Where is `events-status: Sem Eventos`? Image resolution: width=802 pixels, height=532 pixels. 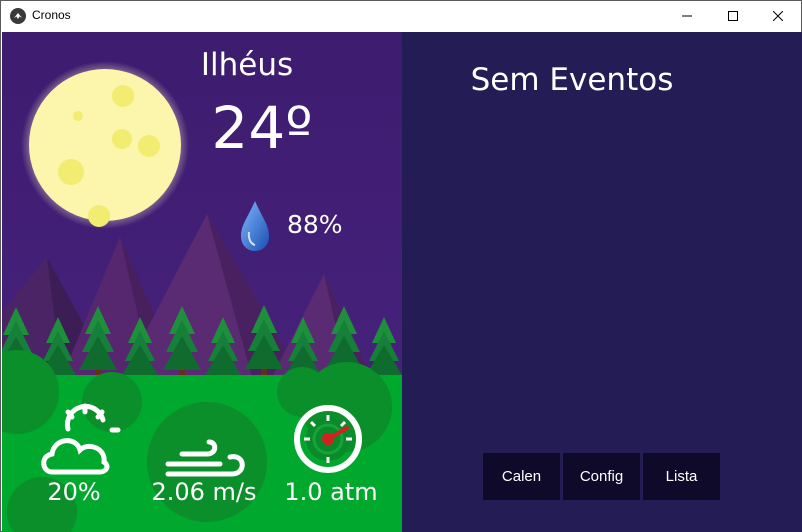 events-status: Sem Eventos is located at coordinates (572, 80).